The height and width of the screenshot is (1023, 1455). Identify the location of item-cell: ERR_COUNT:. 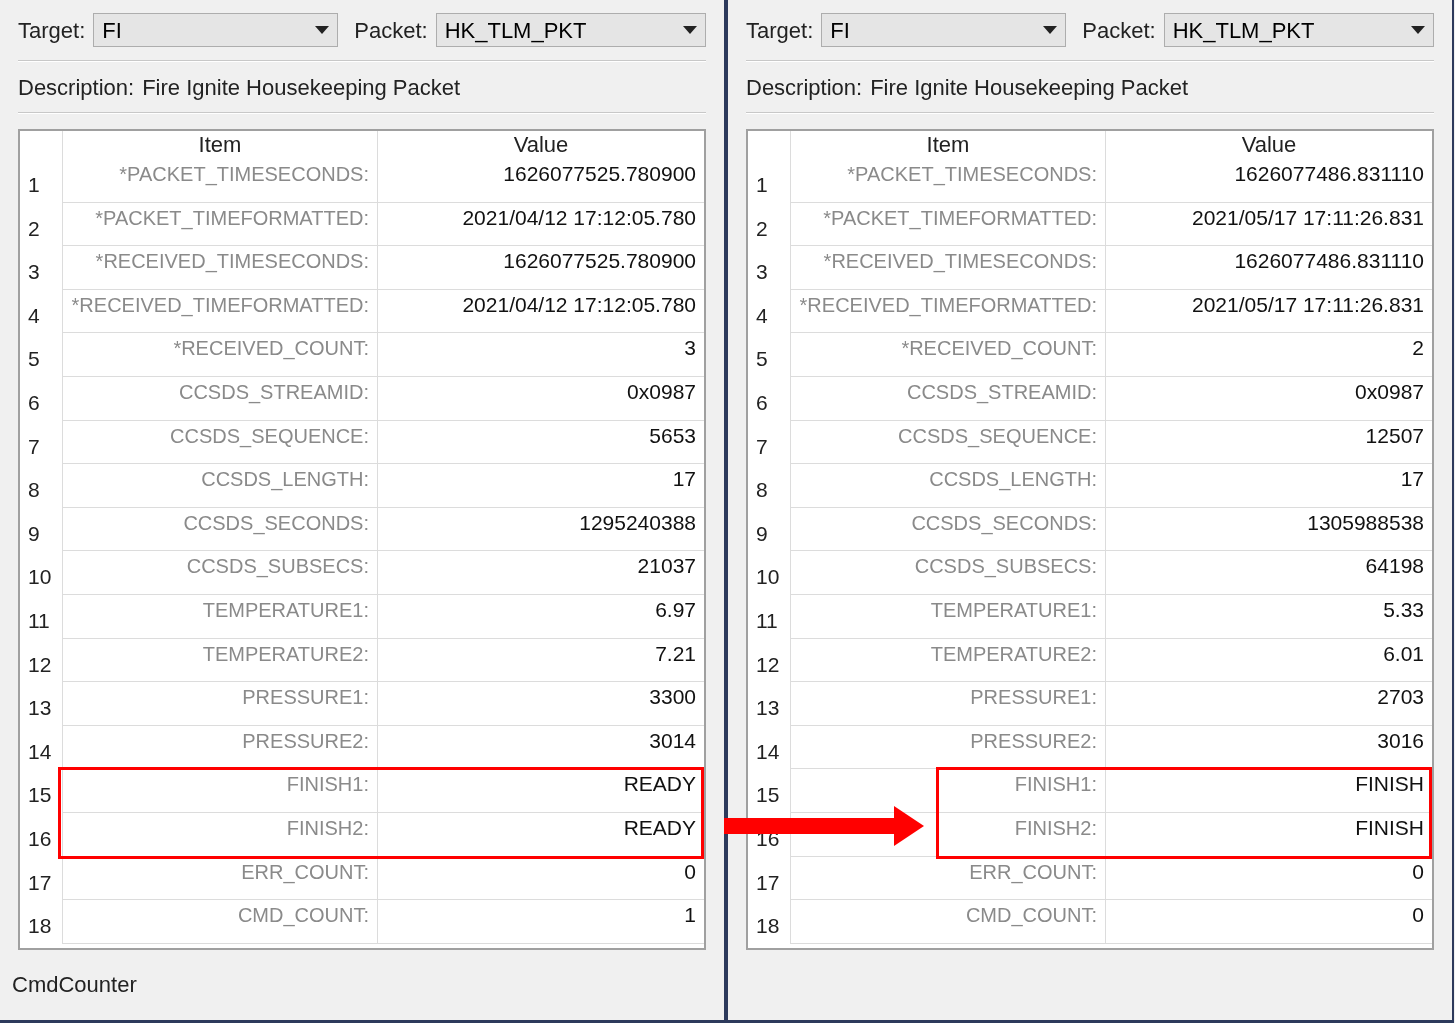
(219, 878).